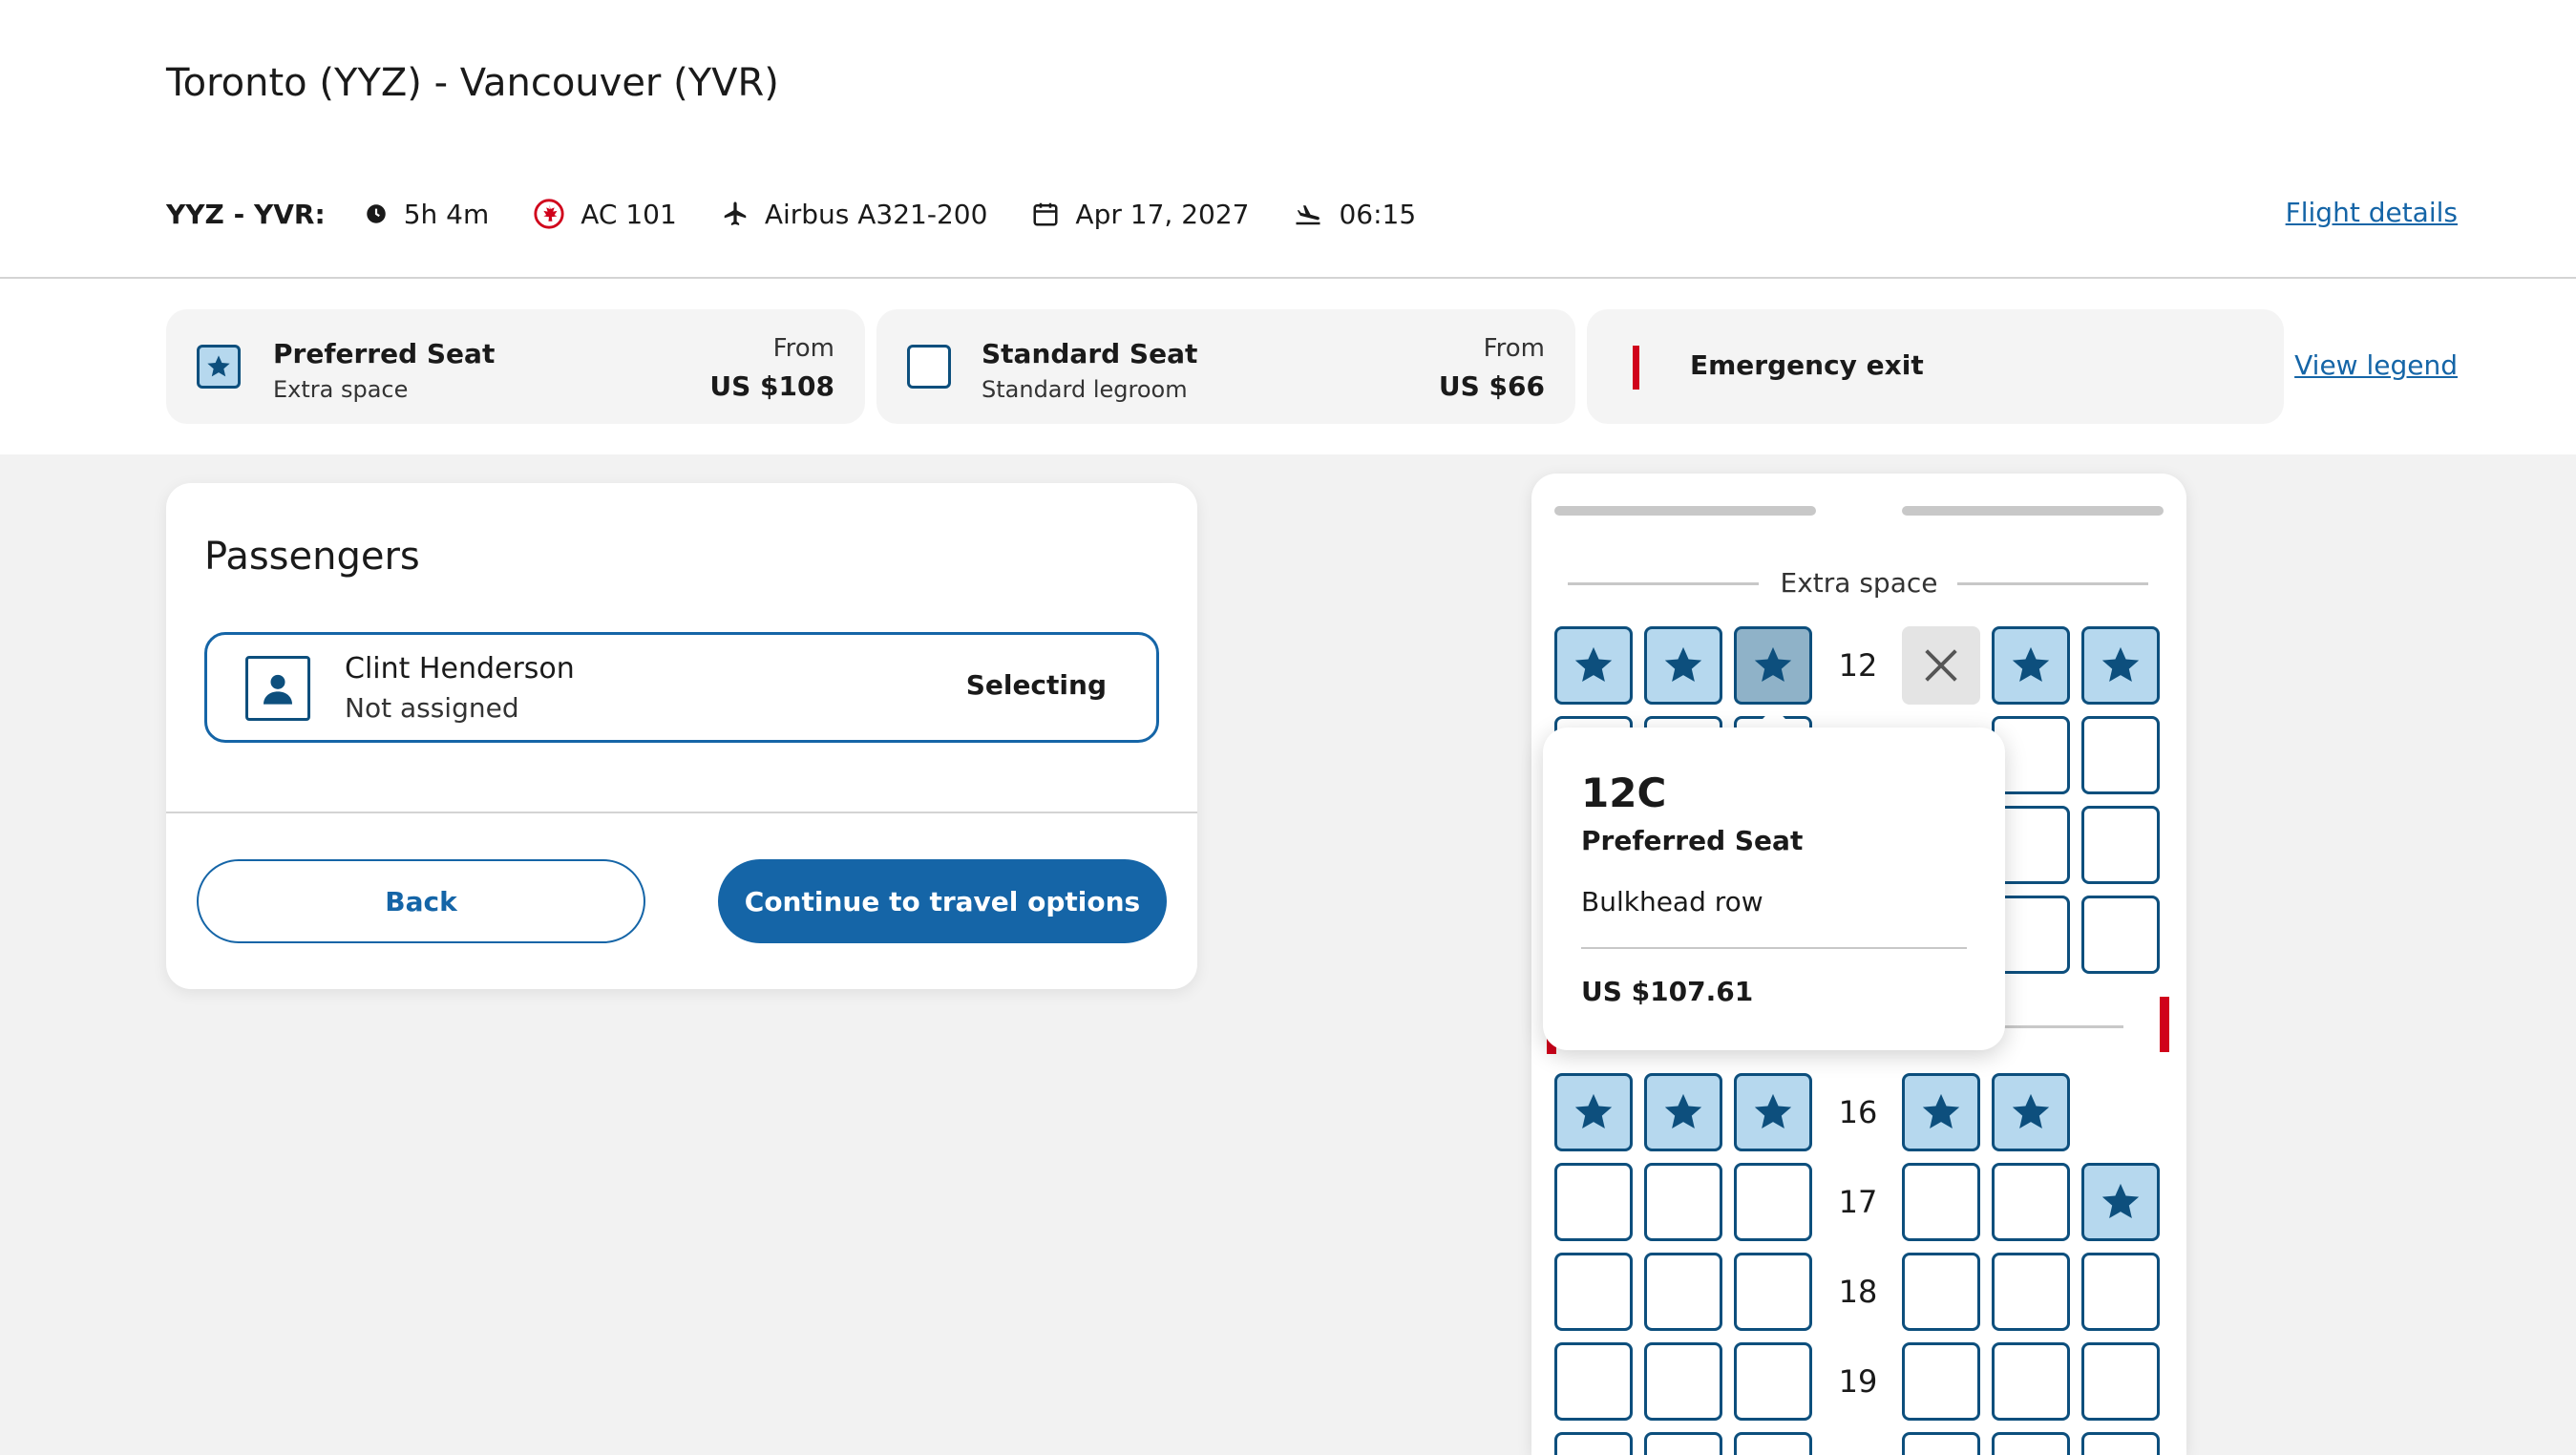  I want to click on seat-15F, so click(2120, 935).